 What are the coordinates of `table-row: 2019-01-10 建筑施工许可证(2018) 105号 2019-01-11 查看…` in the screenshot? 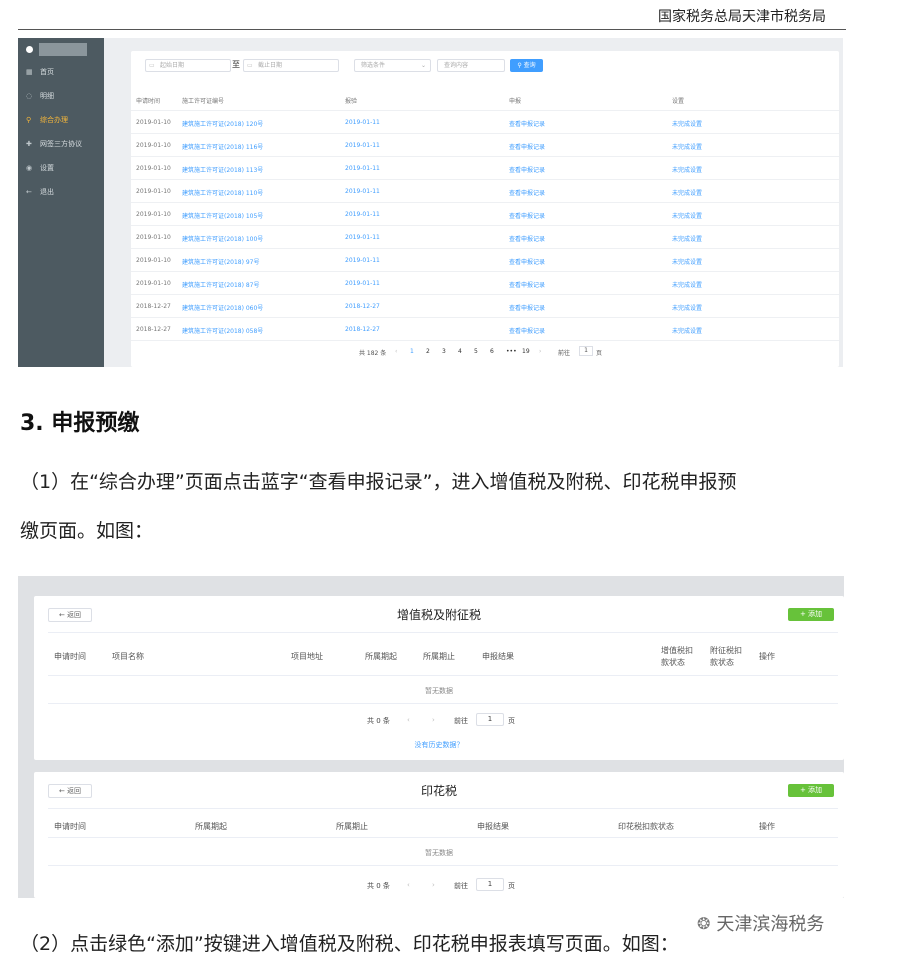 It's located at (485, 214).